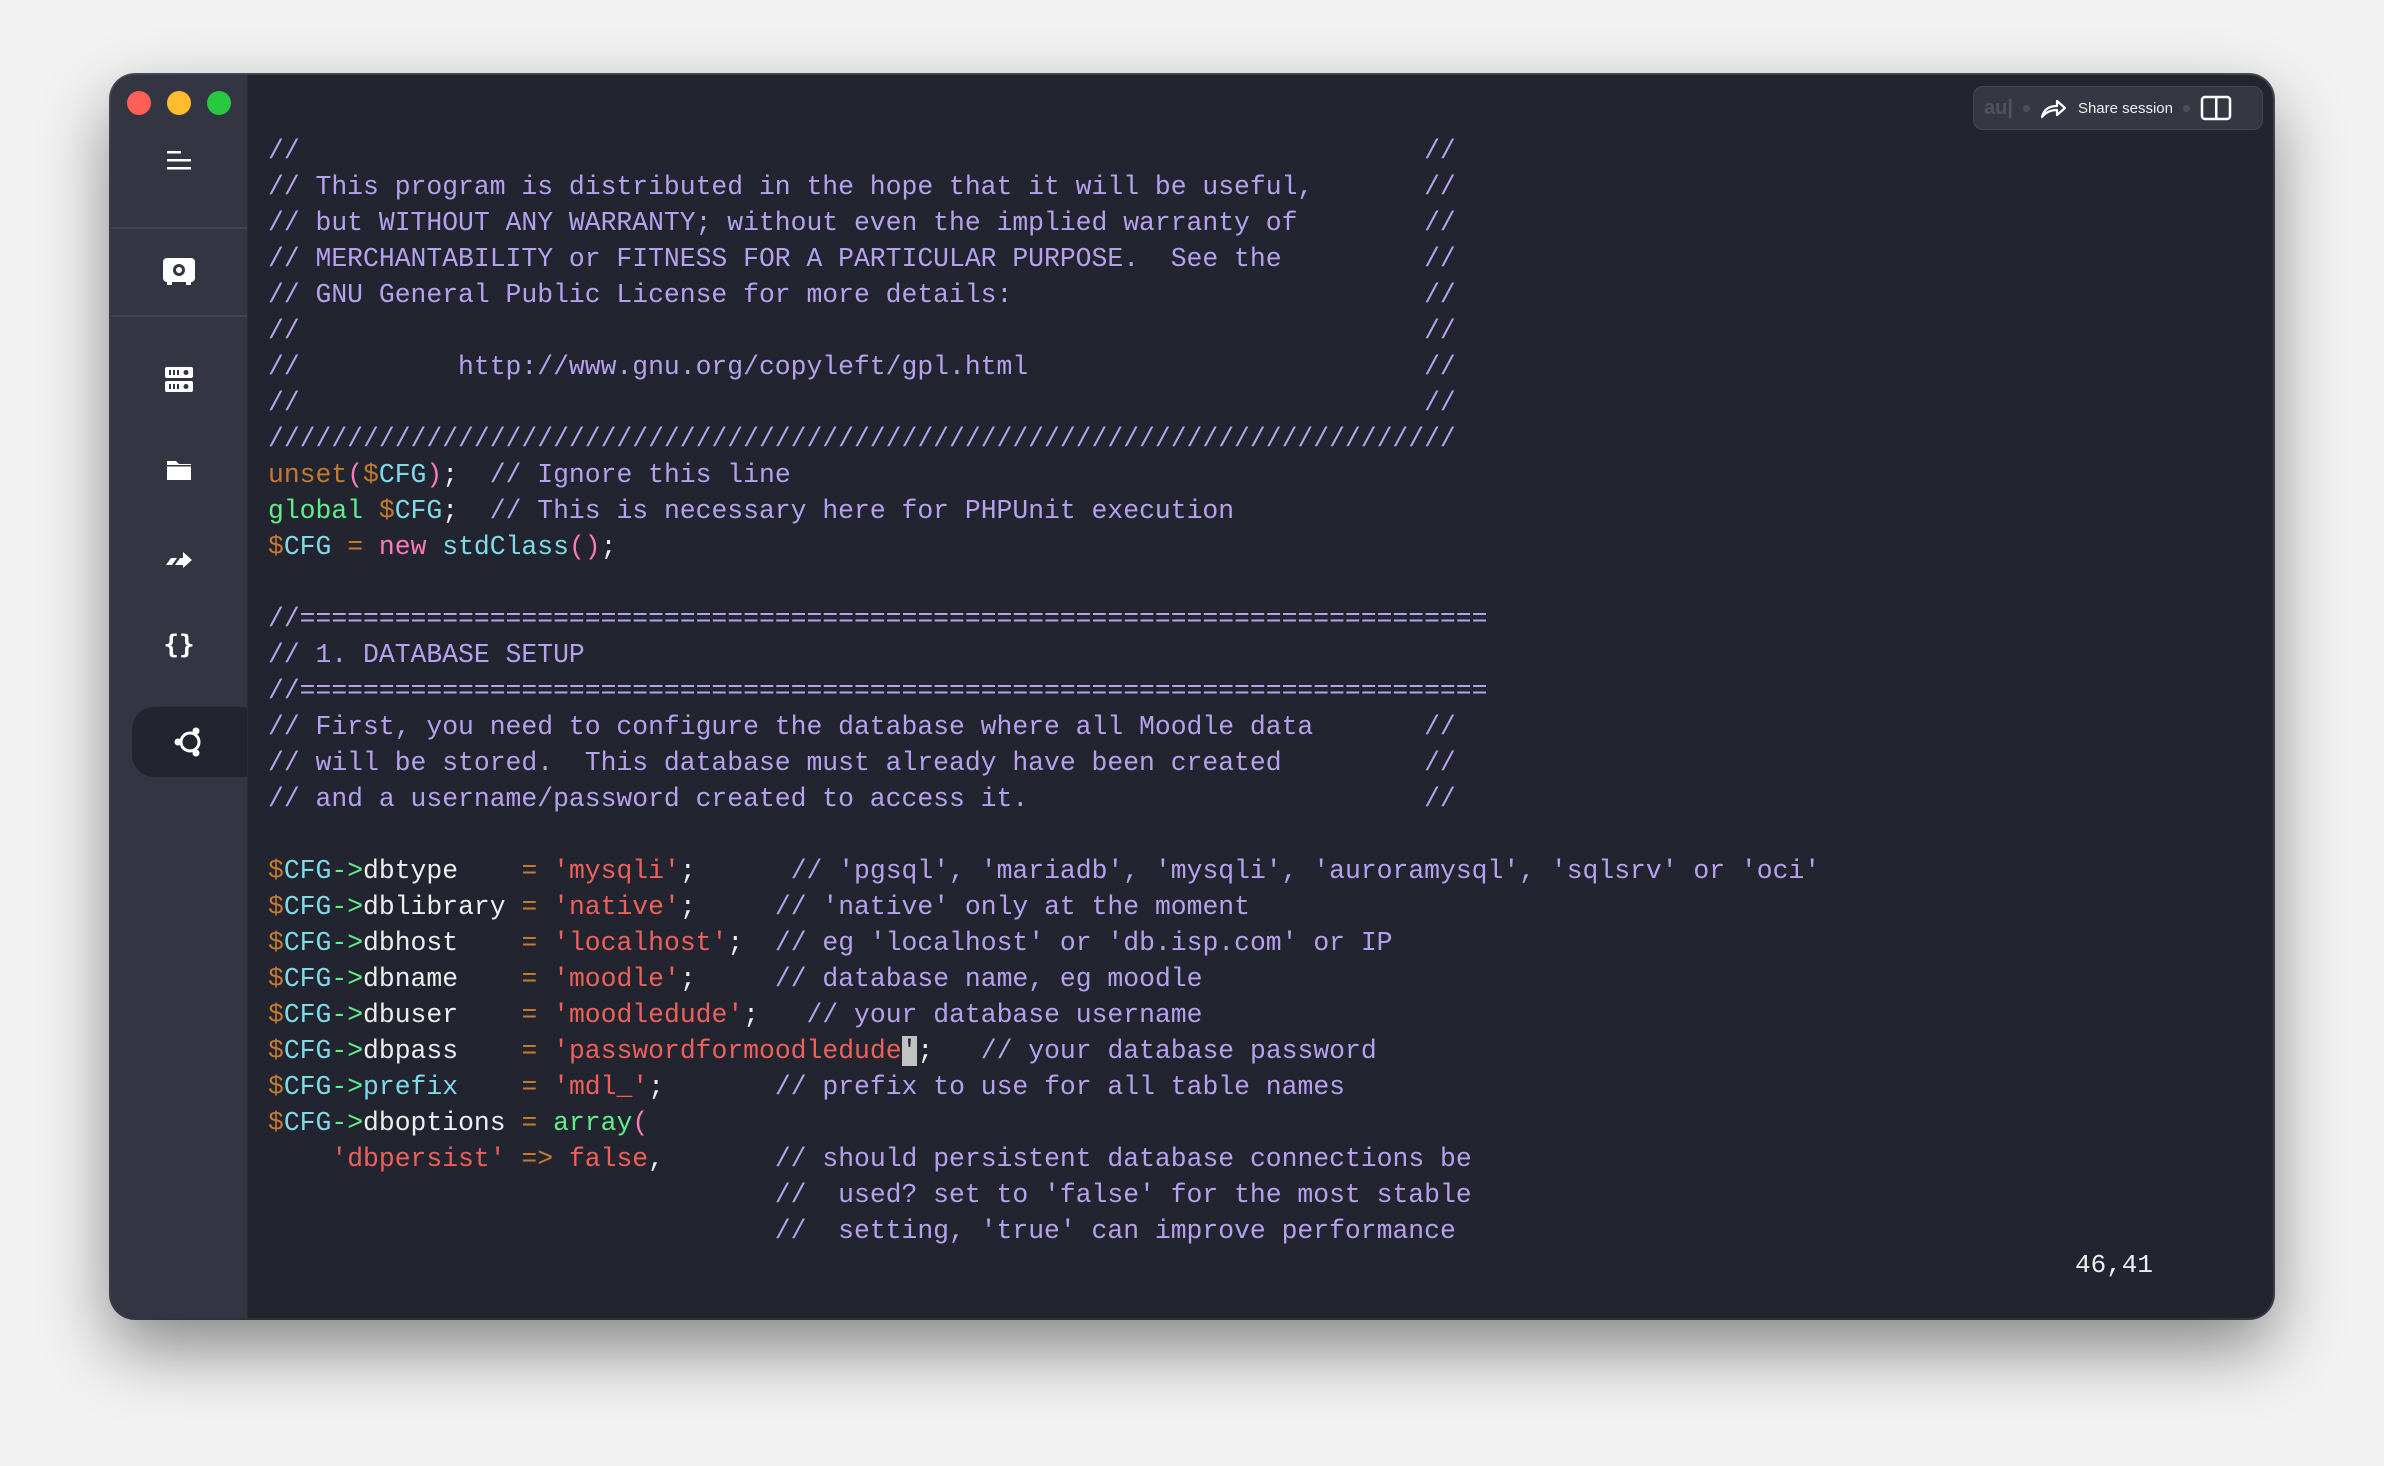  What do you see at coordinates (1059, 1087) in the screenshot?
I see `code-token: // prefix to use for all table names` at bounding box center [1059, 1087].